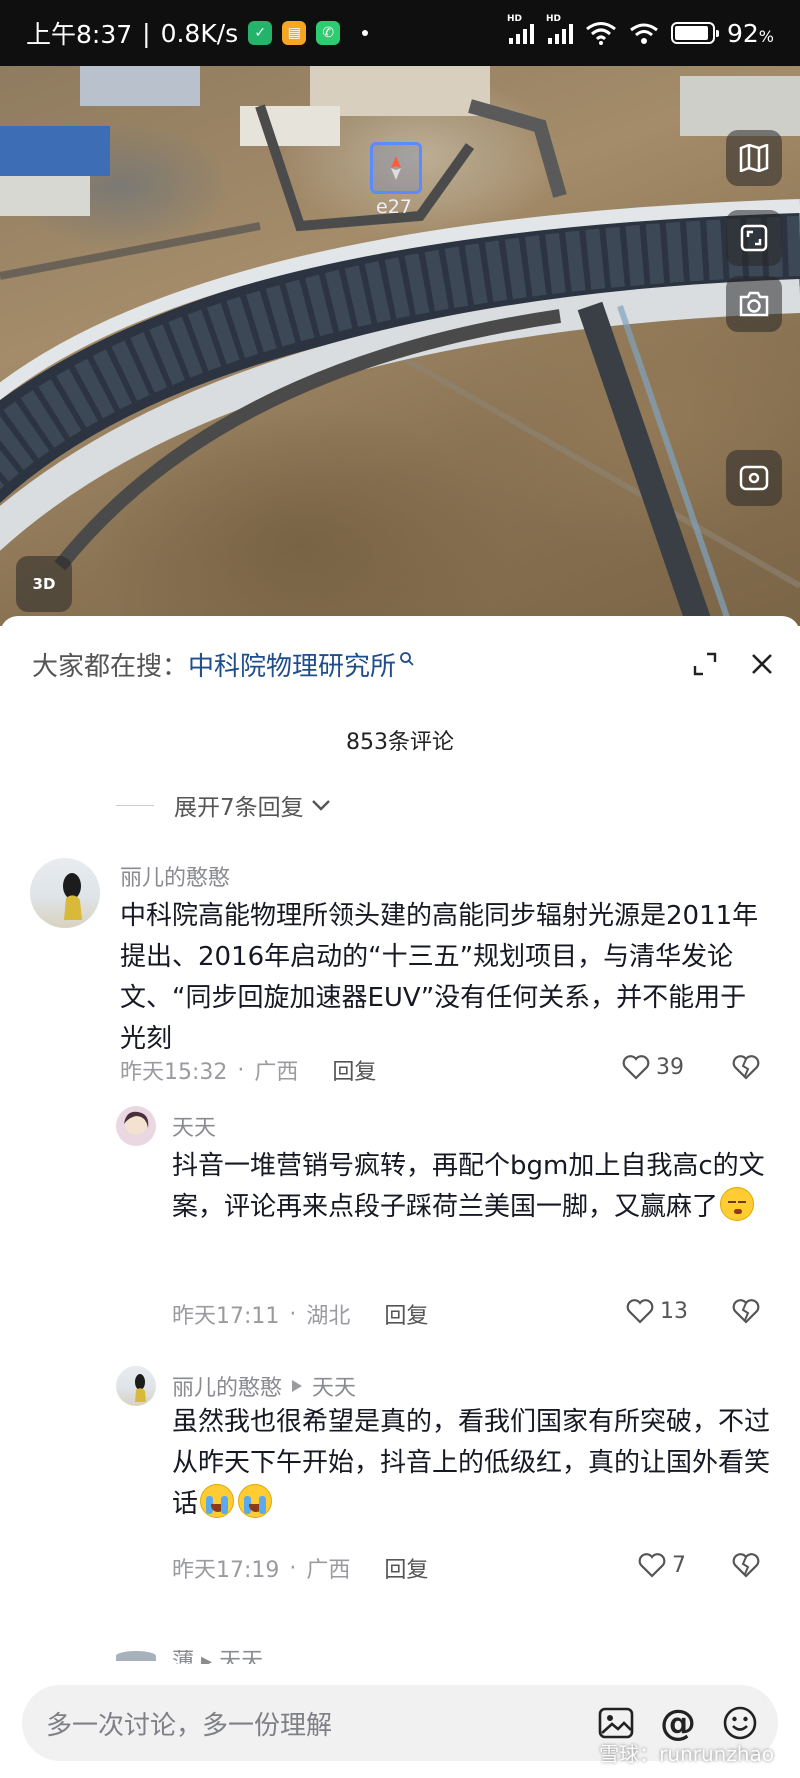  I want to click on phone-app-icon: ✆, so click(328, 33).